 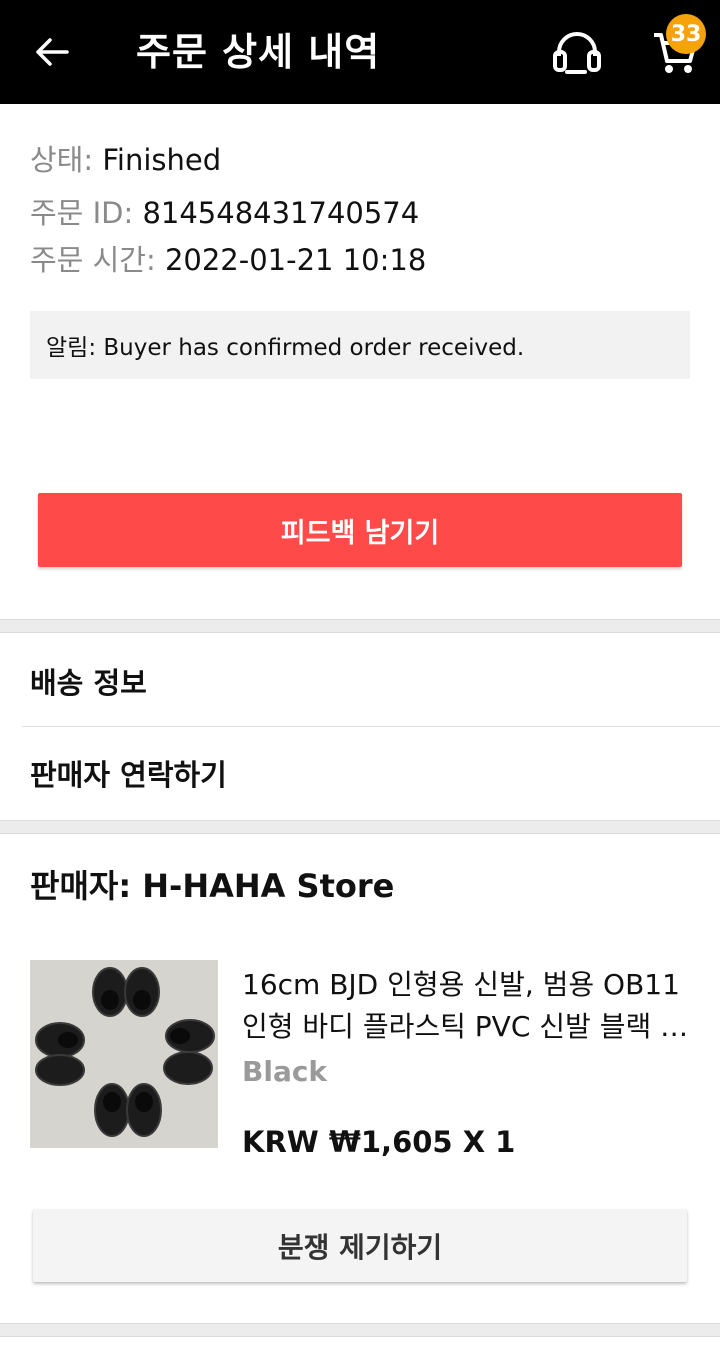 I want to click on order-time: 주문 시간: 2022-01-21 10:18, so click(x=228, y=260).